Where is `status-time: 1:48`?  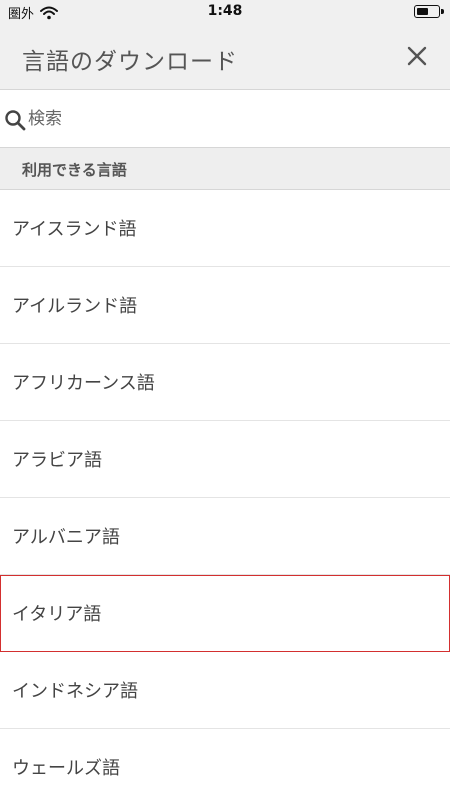 status-time: 1:48 is located at coordinates (225, 11).